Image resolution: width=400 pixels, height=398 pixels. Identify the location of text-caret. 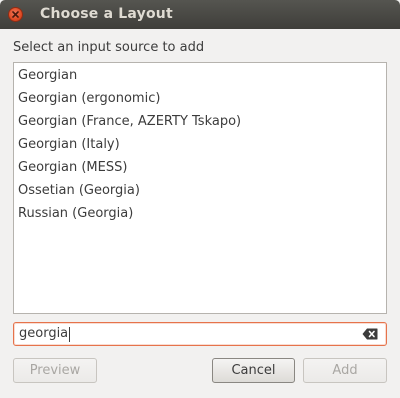
(69, 334).